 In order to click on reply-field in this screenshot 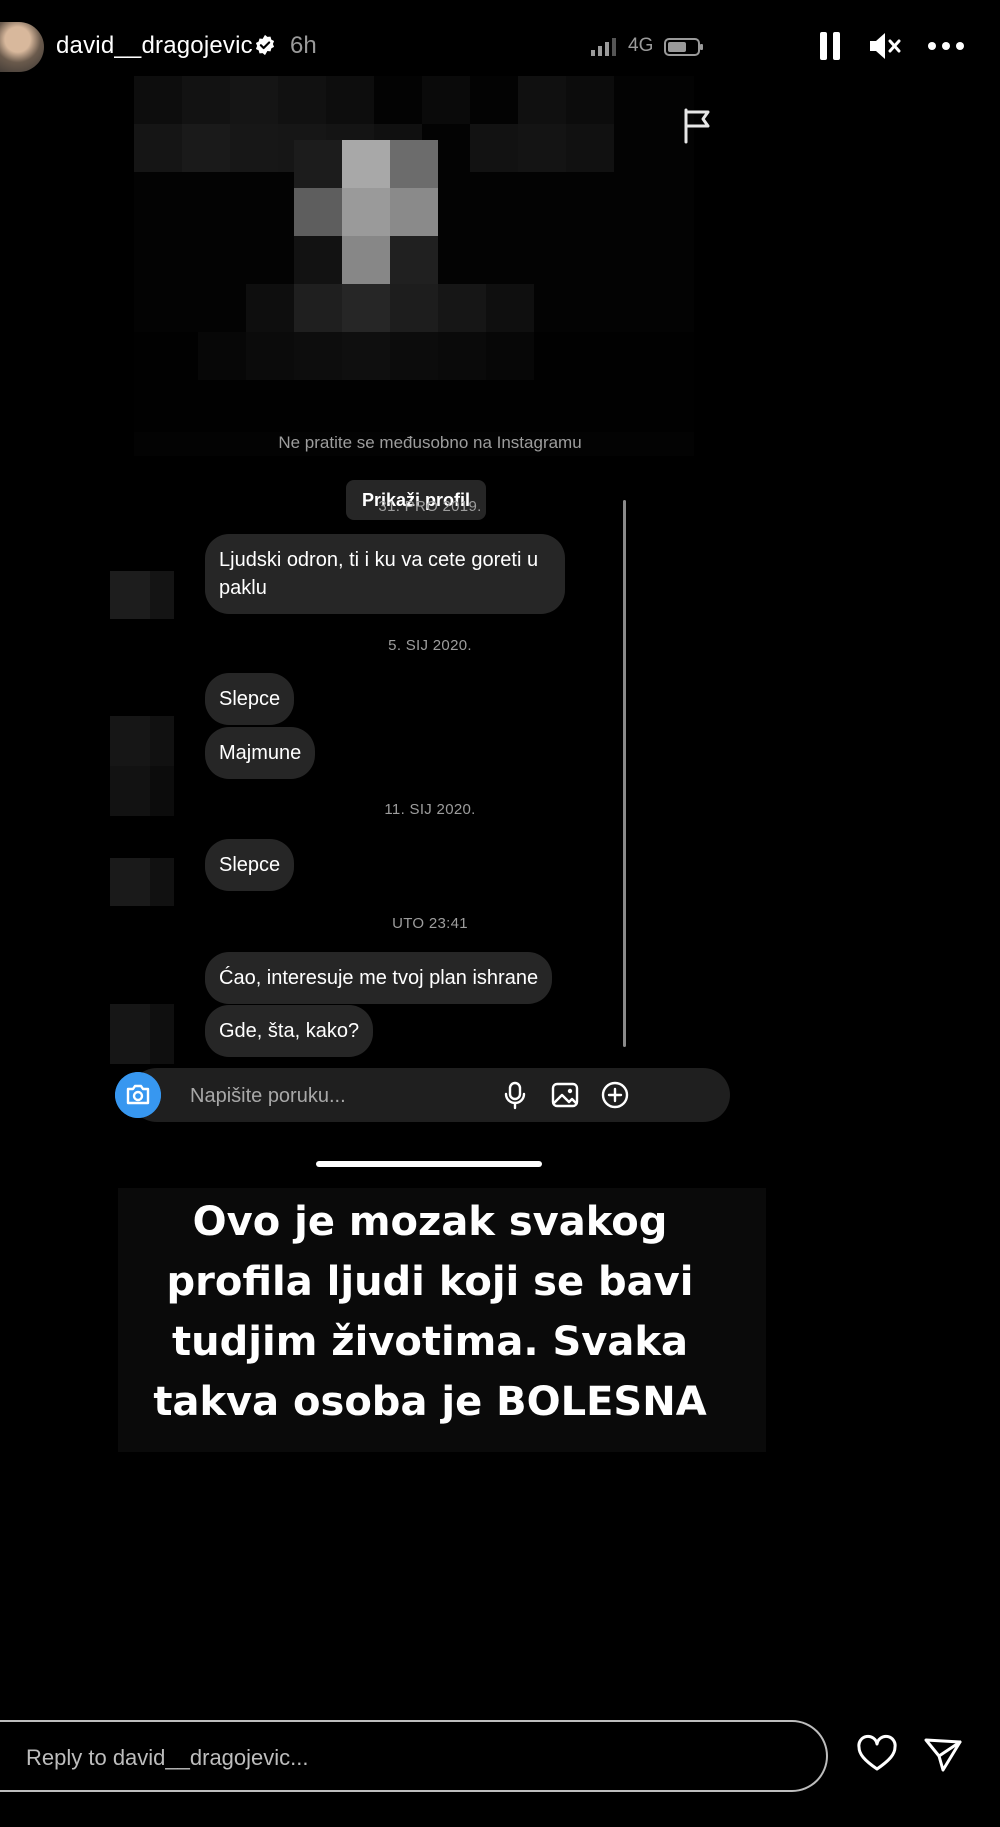, I will do `click(414, 1756)`.